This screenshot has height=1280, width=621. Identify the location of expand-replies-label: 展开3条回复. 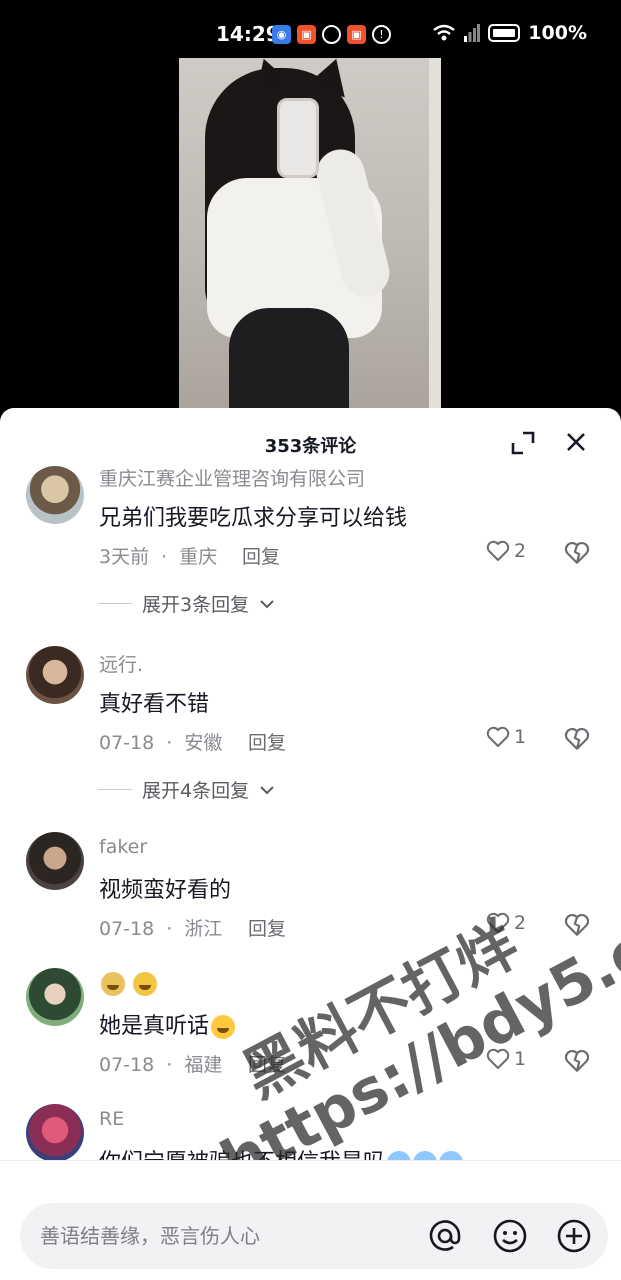
(196, 605).